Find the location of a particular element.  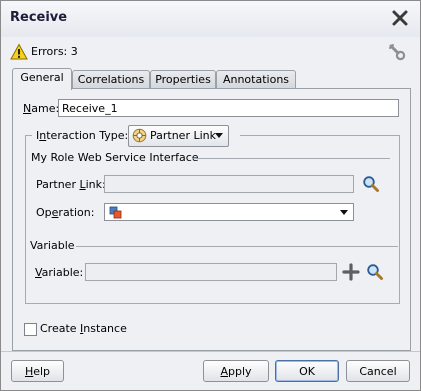

my-role-section-label: My Role Web Service Interface is located at coordinates (115, 157).